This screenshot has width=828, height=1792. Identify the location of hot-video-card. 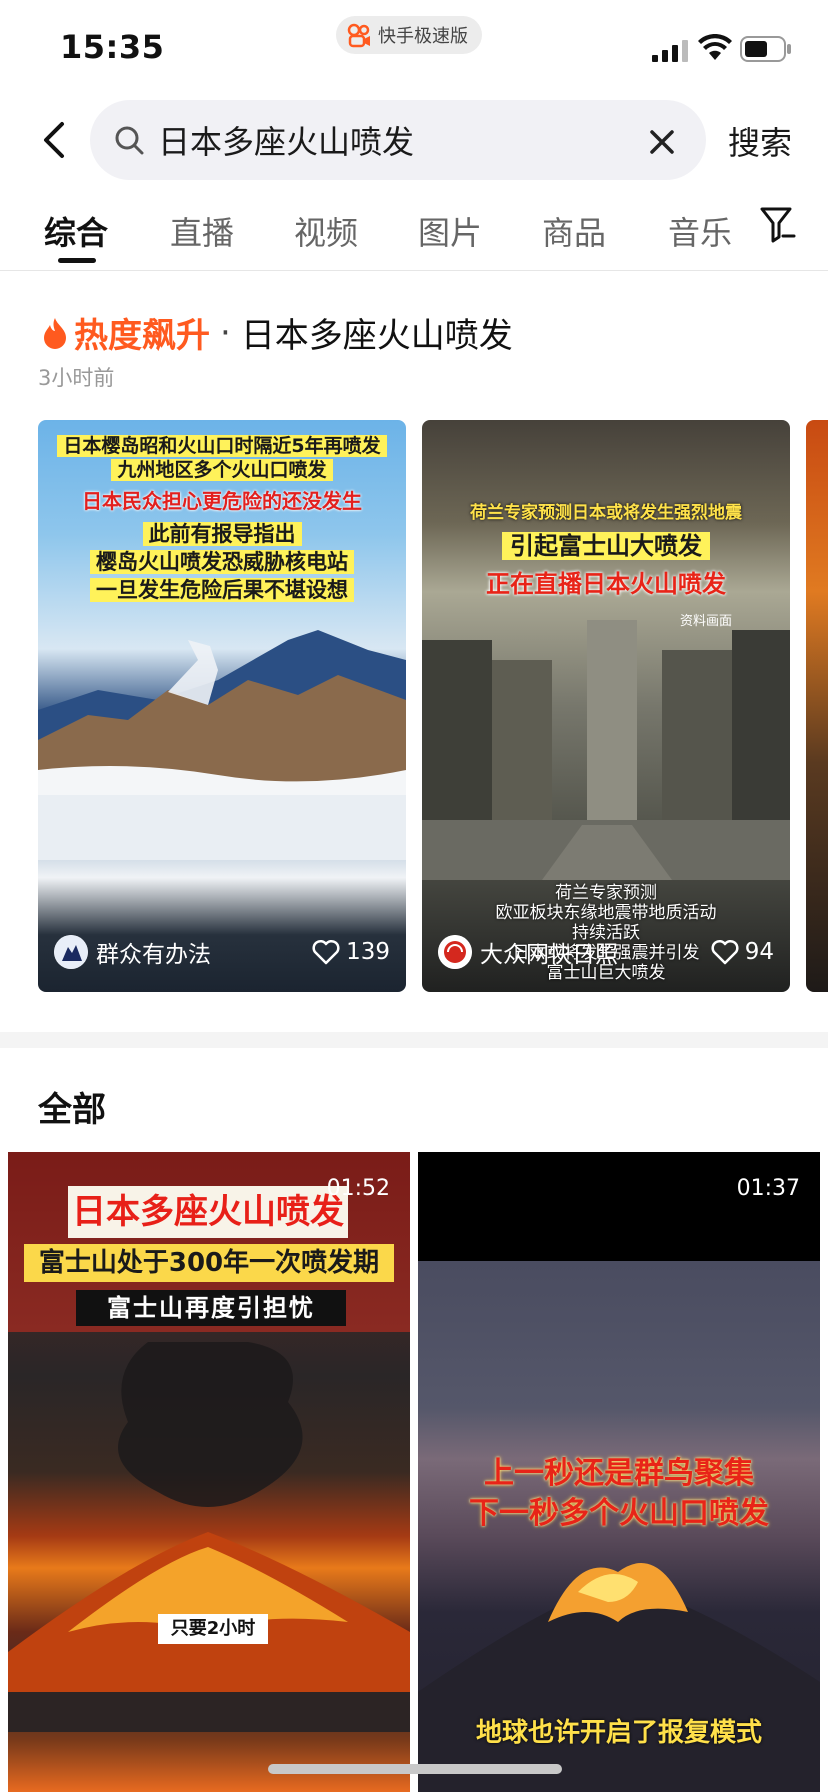
(817, 706).